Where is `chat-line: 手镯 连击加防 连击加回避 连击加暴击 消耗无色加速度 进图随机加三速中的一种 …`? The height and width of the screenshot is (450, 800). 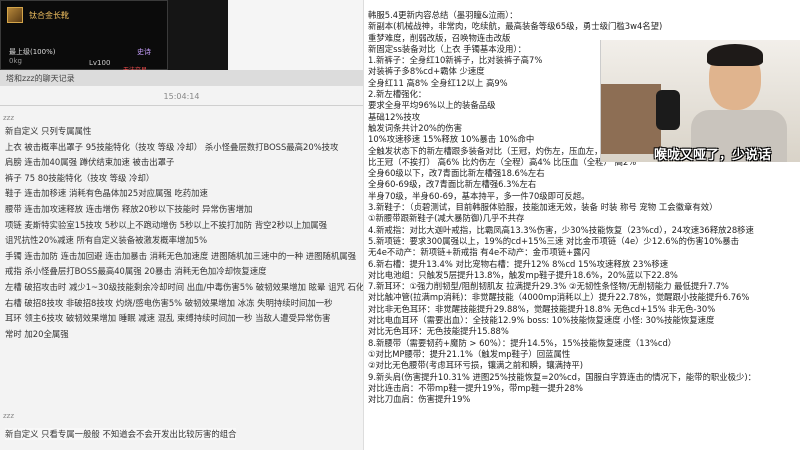
chat-line: 手镯 连击加防 连击加回避 连击加暴击 消耗无色加速度 进图随机加三速中的一种 … is located at coordinates (180, 255).